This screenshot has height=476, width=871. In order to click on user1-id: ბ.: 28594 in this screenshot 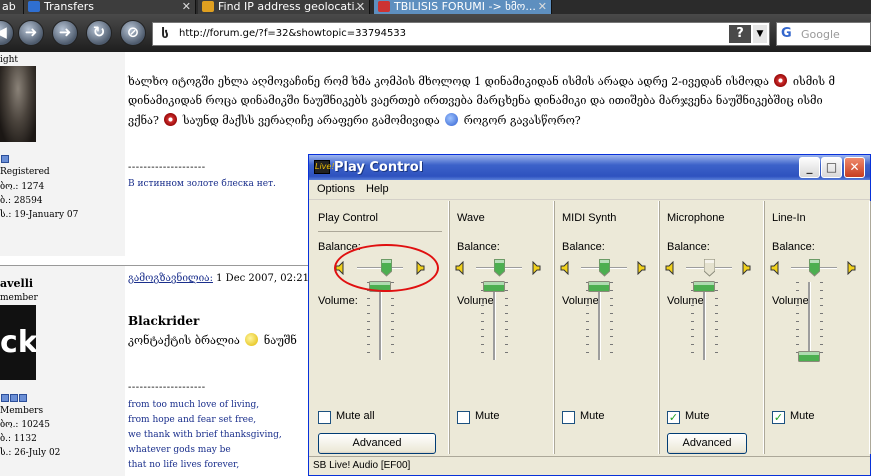, I will do `click(21, 201)`.